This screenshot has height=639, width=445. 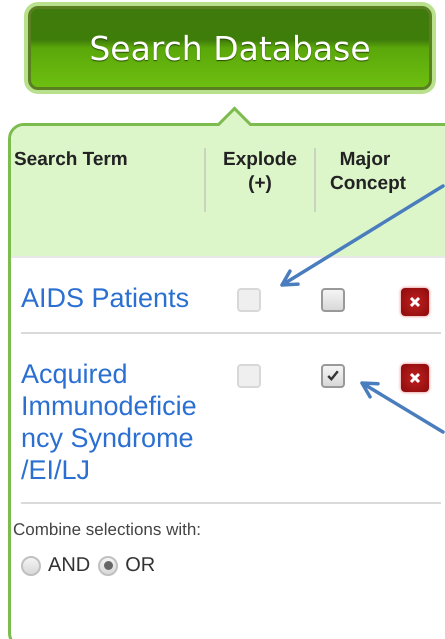 I want to click on search-term-link: AIDS Patients, so click(x=114, y=299).